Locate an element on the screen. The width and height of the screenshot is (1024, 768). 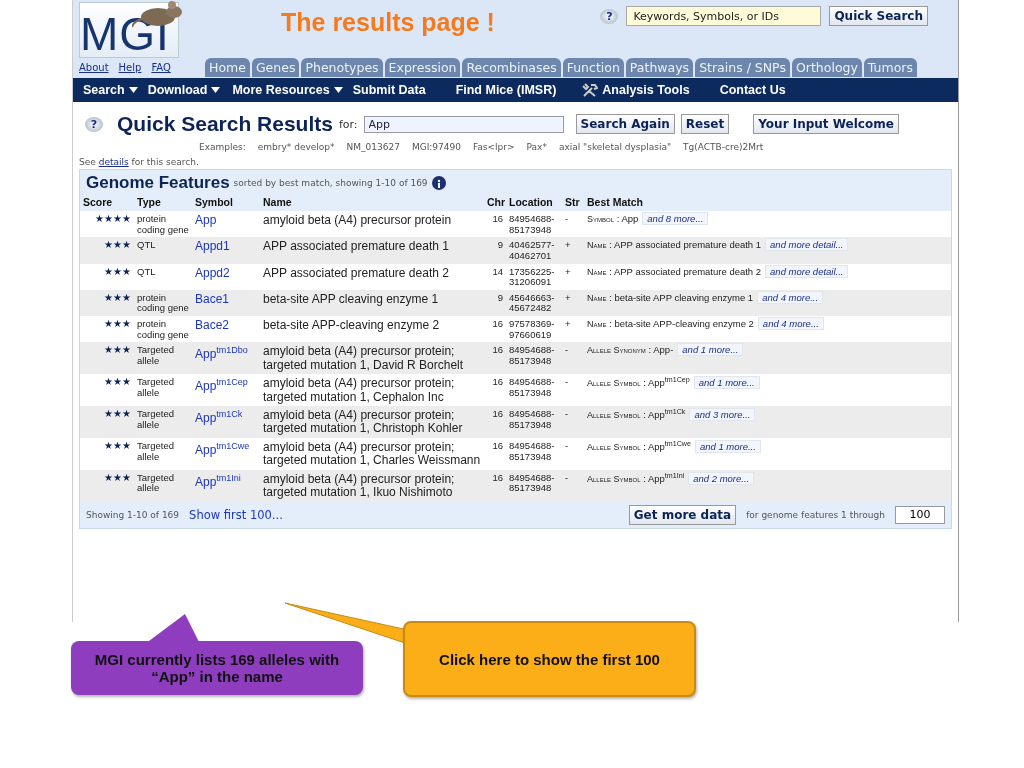
quick-search-button: Quick Search is located at coordinates (878, 16).